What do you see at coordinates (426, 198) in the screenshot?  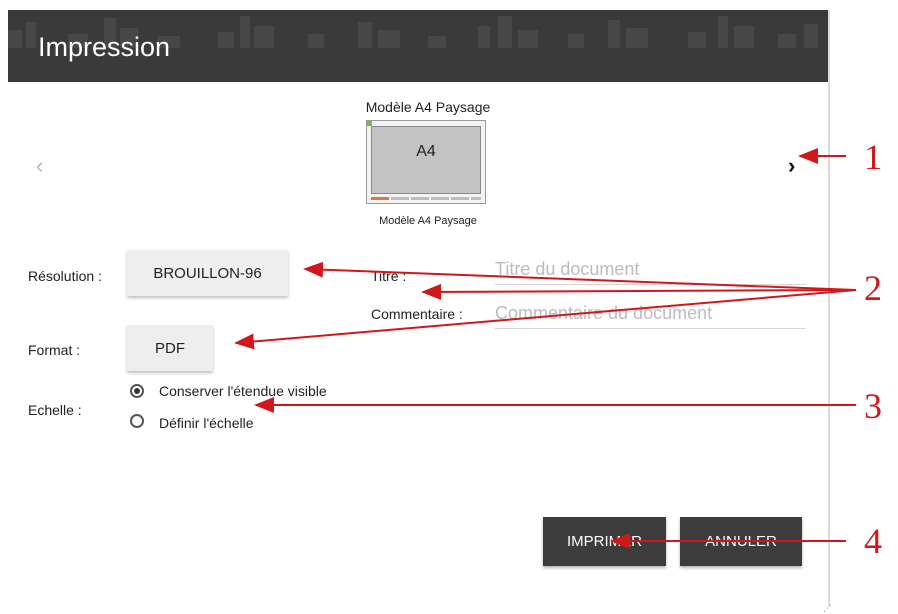 I see `thumbnail-footer-bar` at bounding box center [426, 198].